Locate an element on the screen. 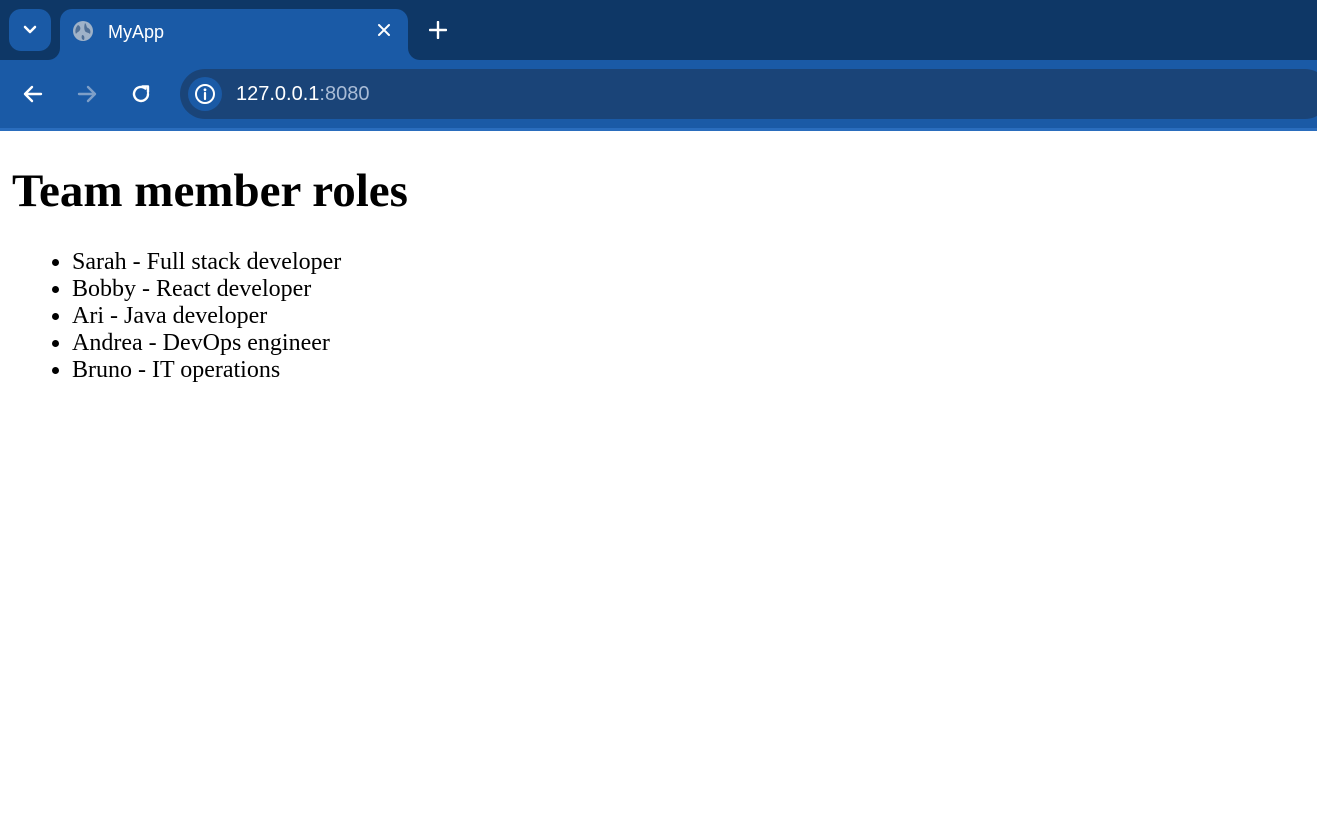 The image size is (1317, 831). tab-close-button is located at coordinates (384, 30).